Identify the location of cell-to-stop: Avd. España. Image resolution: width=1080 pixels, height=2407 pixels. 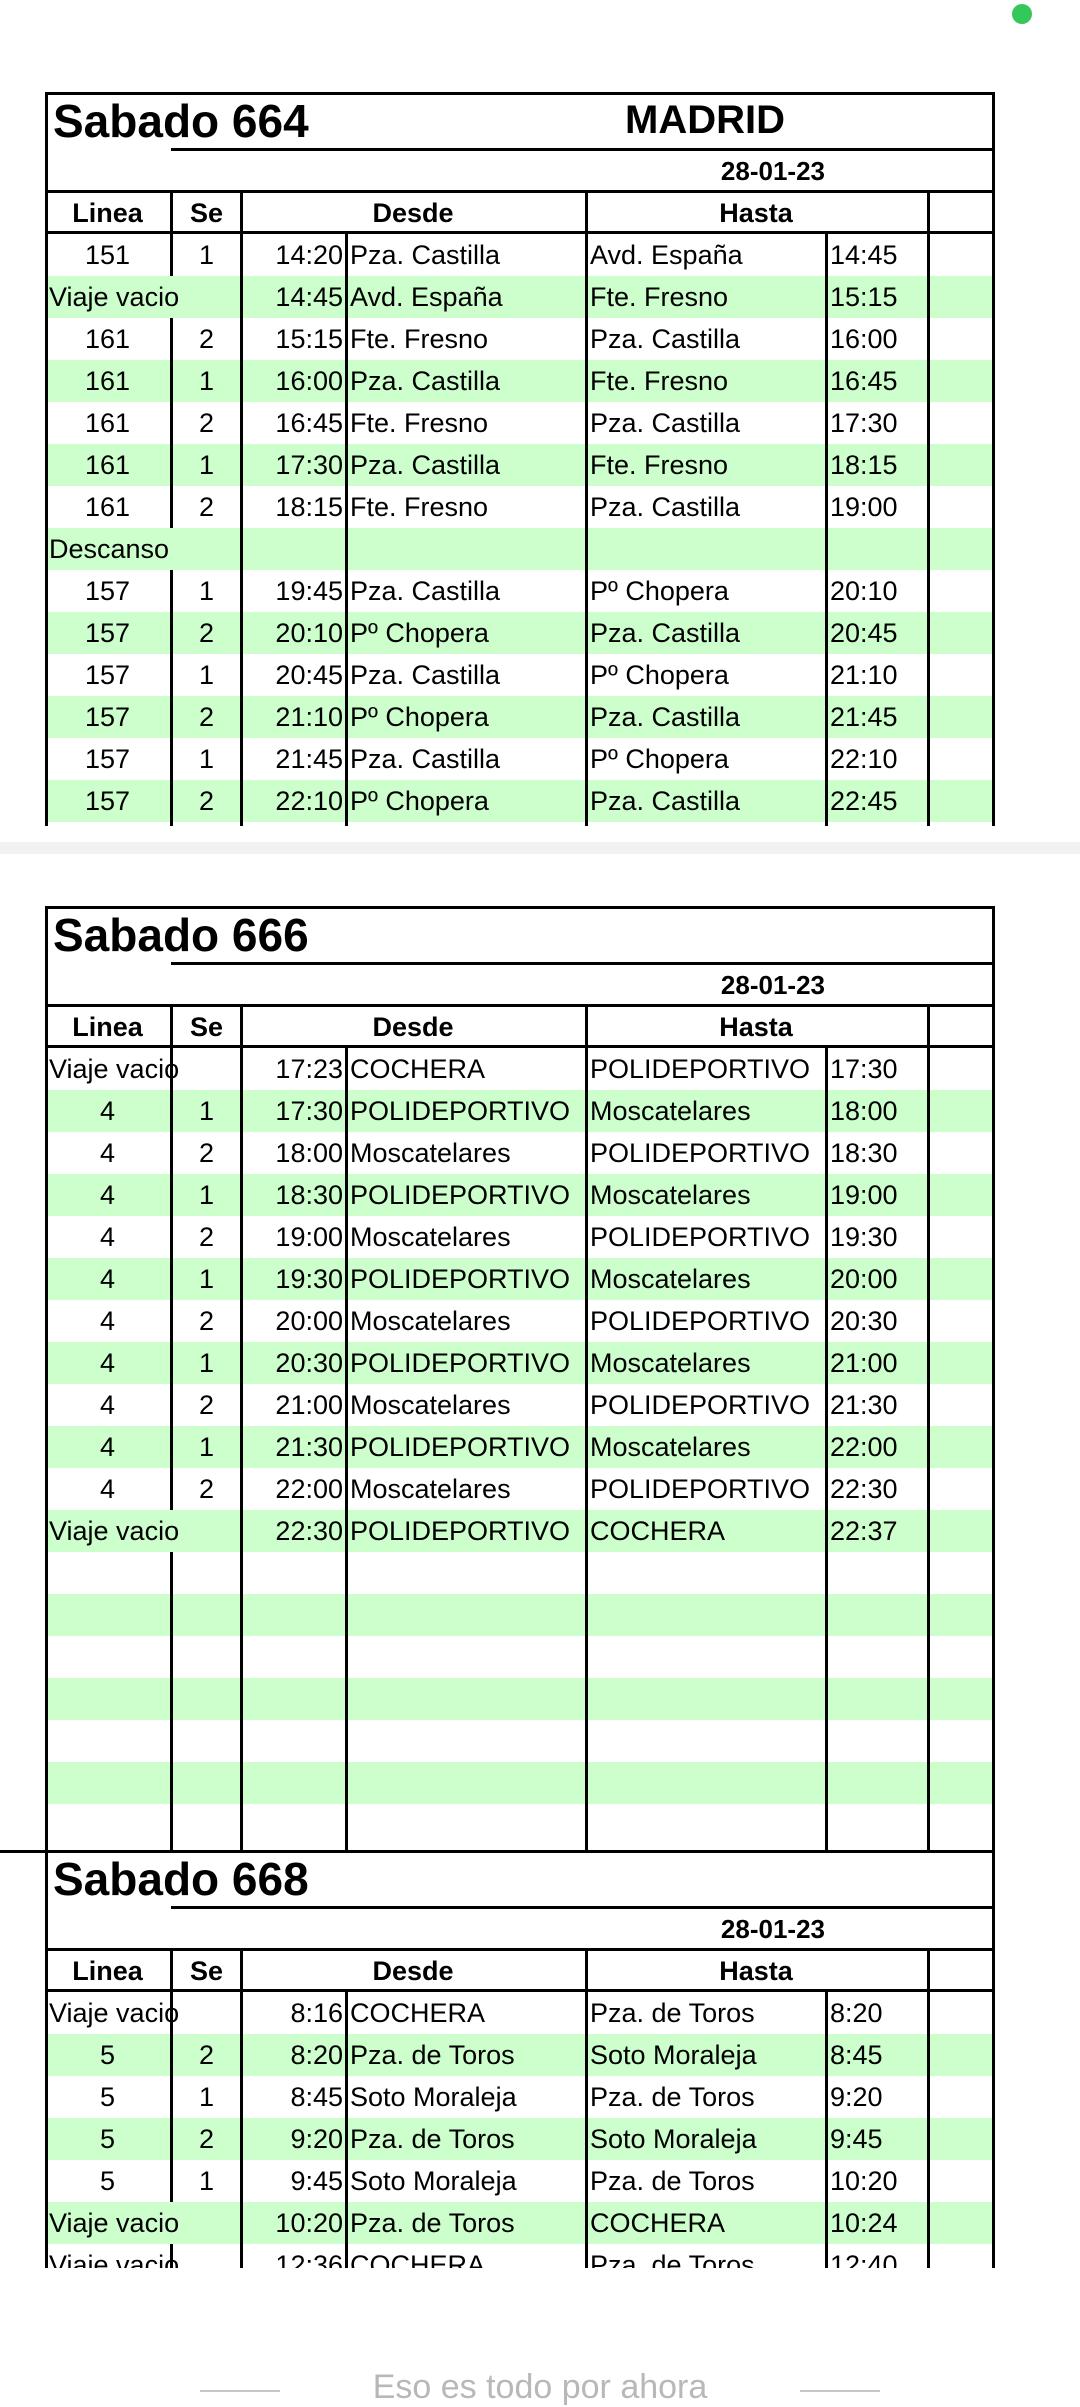
(666, 255).